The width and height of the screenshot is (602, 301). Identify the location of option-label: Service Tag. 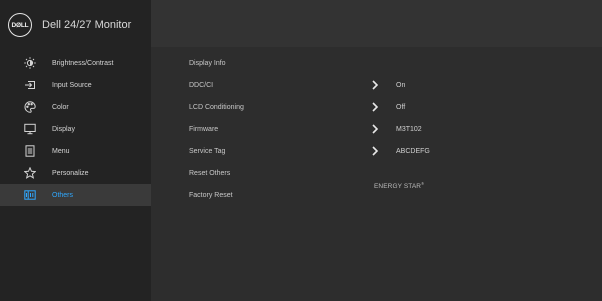
(207, 151).